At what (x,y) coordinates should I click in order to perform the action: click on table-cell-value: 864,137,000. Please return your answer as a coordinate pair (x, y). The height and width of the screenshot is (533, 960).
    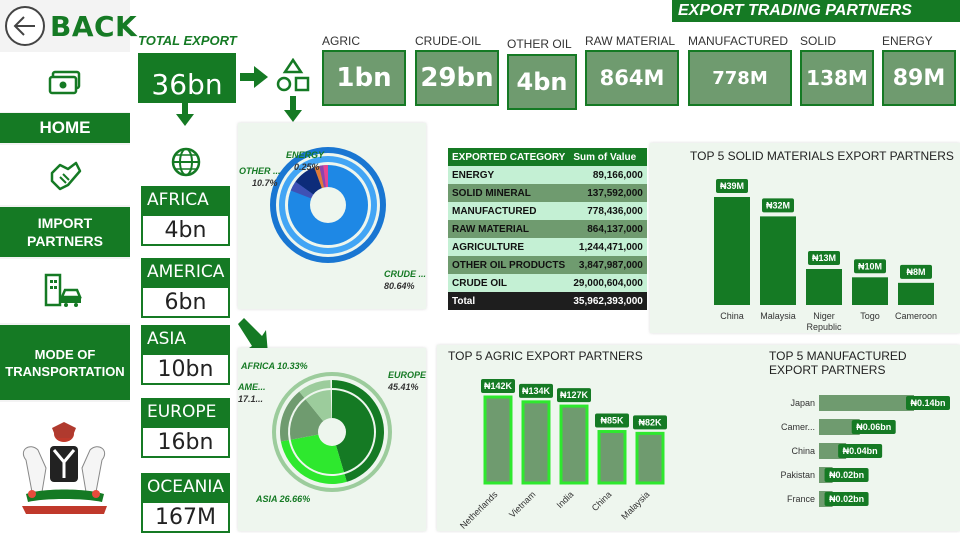
    Looking at the image, I should click on (615, 229).